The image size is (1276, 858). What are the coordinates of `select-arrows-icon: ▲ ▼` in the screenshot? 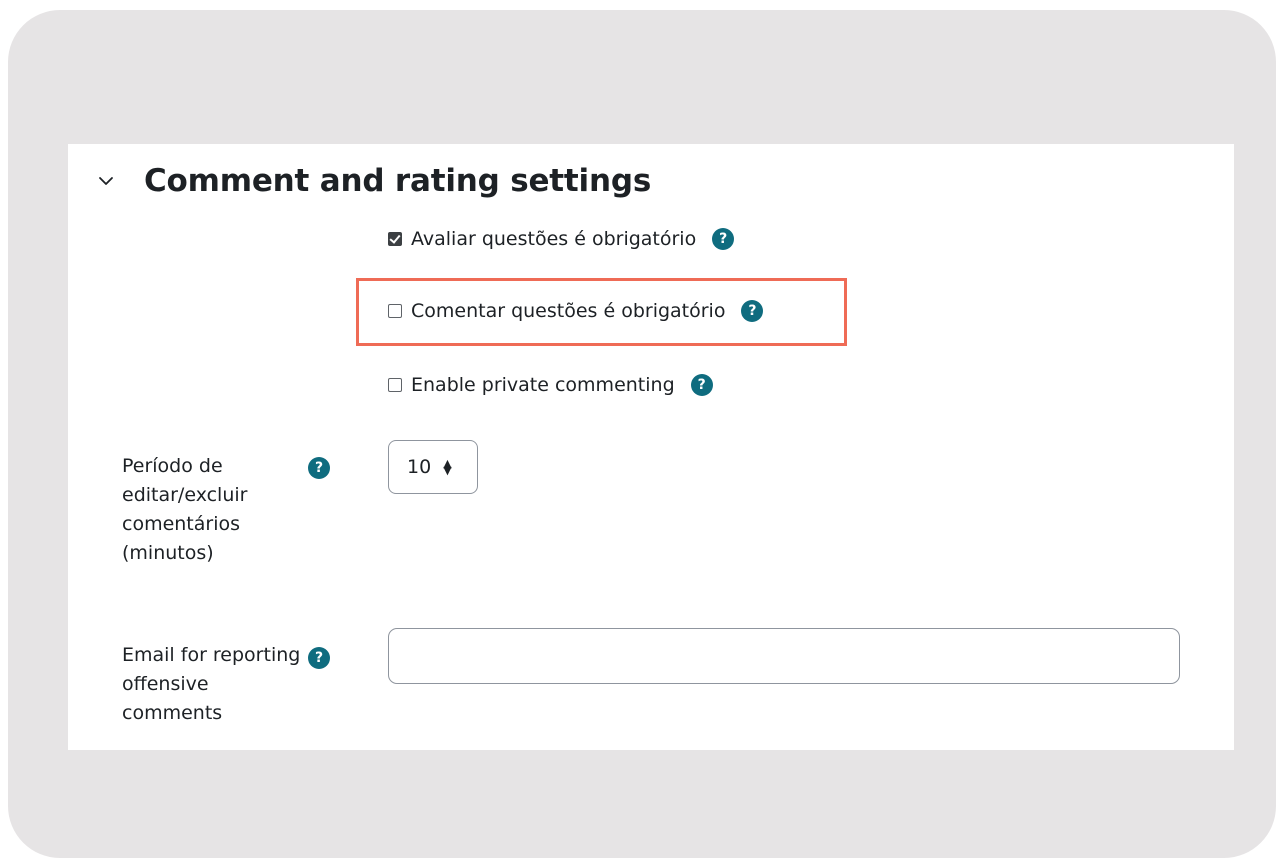 It's located at (447, 467).